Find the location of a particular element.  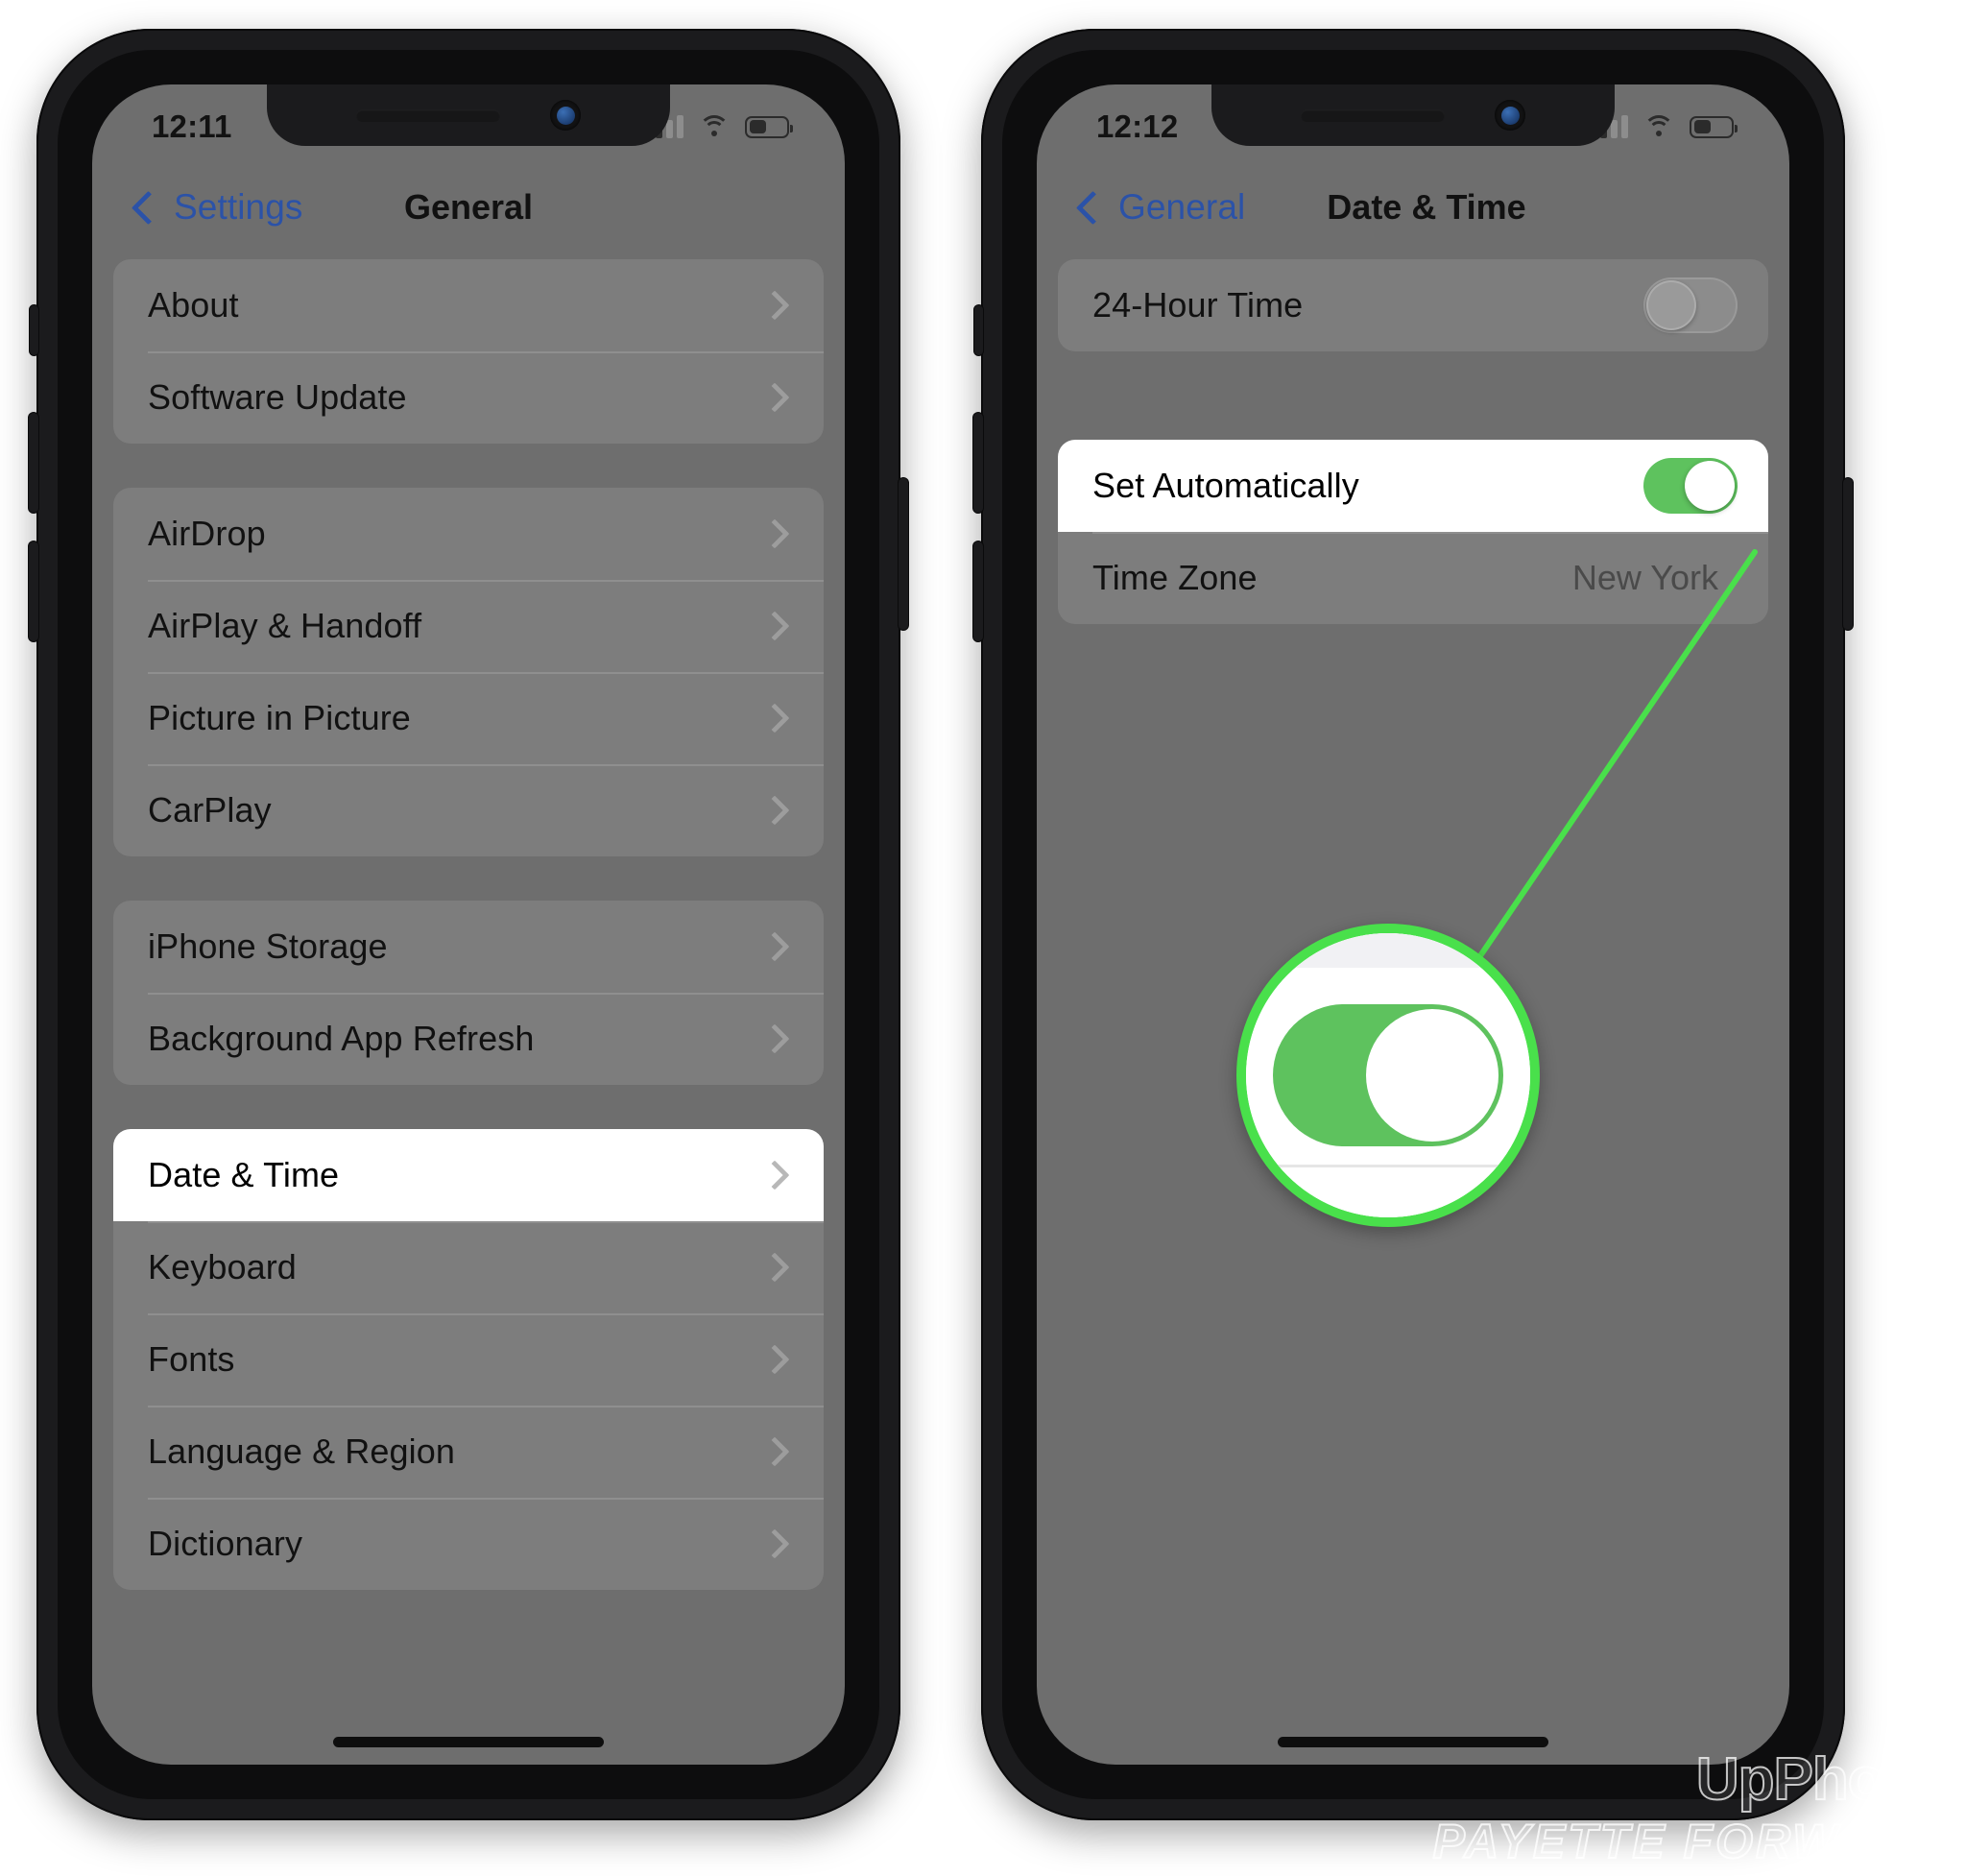

list-item-software-update: Software Update is located at coordinates (468, 398).